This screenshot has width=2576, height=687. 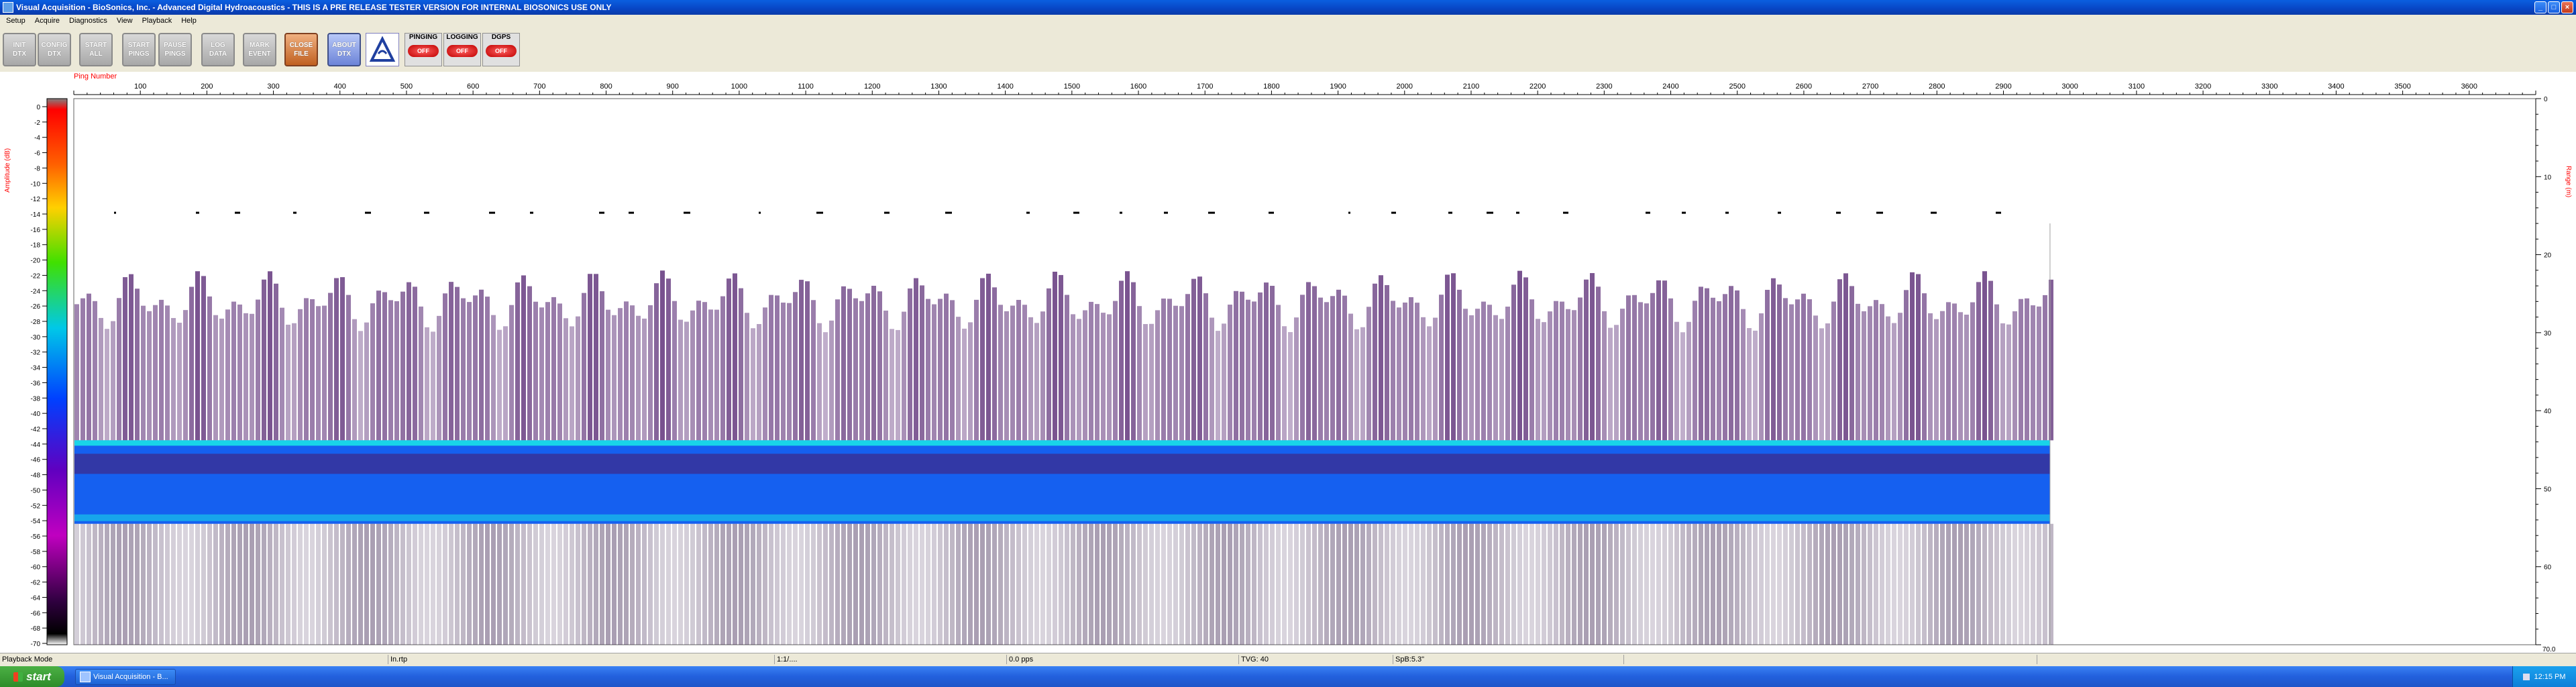 What do you see at coordinates (462, 37) in the screenshot?
I see `logging-label: LOGGING` at bounding box center [462, 37].